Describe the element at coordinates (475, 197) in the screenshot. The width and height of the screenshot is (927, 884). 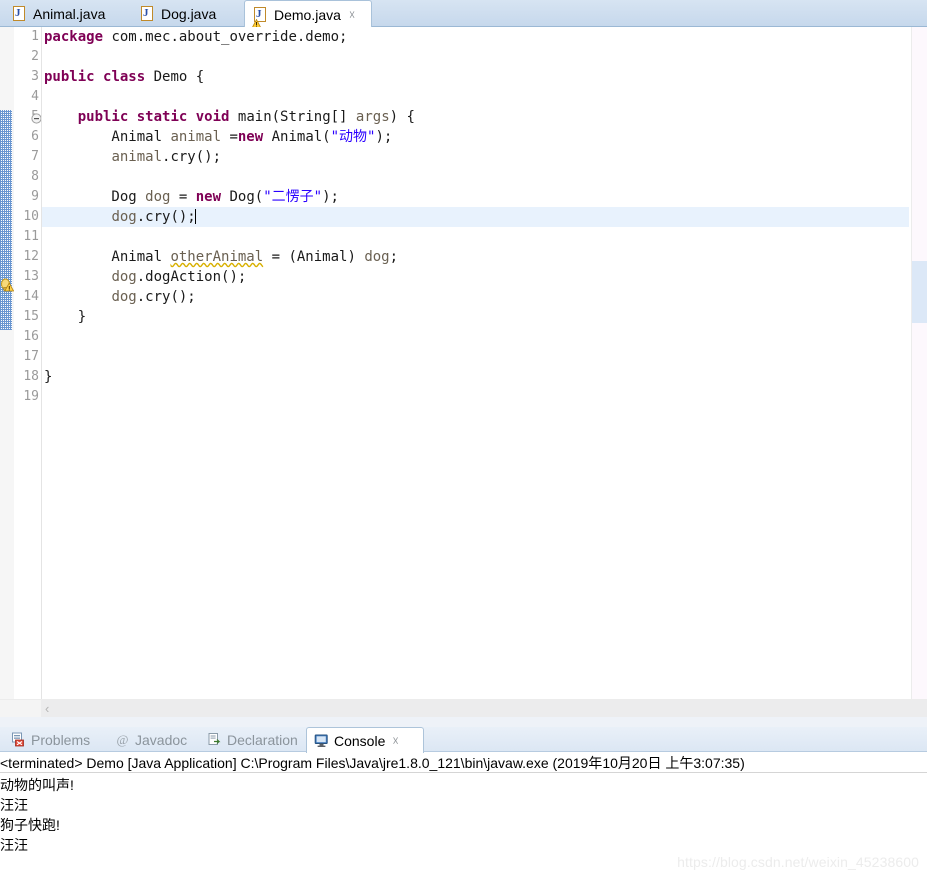
I see `code-line: Dog dog = new Dog("二愣子");` at that location.